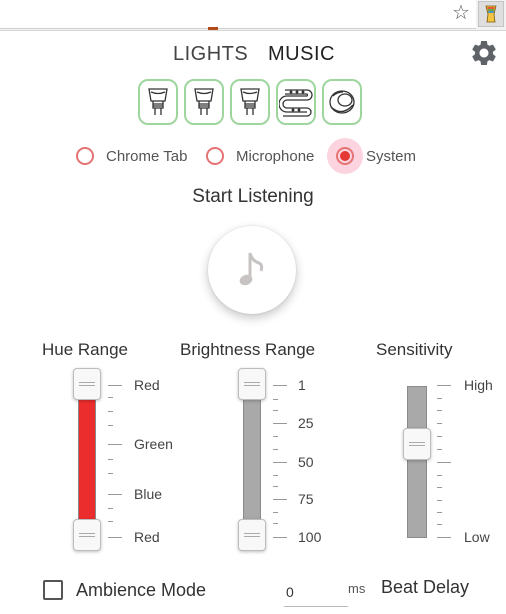 Image resolution: width=506 pixels, height=614 pixels. Describe the element at coordinates (477, 537) in the screenshot. I see `sensitivity-label-low: Low` at that location.